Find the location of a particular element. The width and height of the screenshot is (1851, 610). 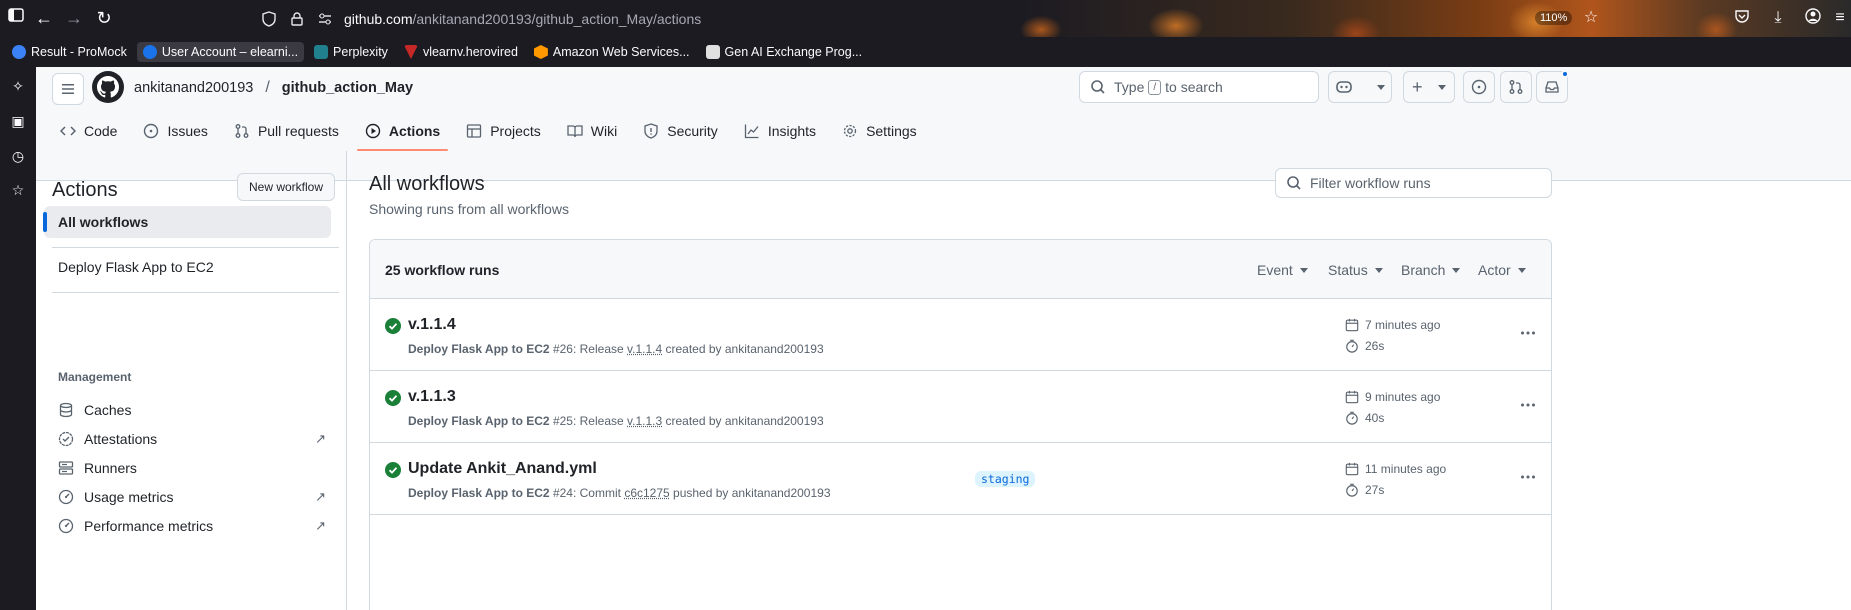

branch-filter: Branch is located at coordinates (1431, 270).